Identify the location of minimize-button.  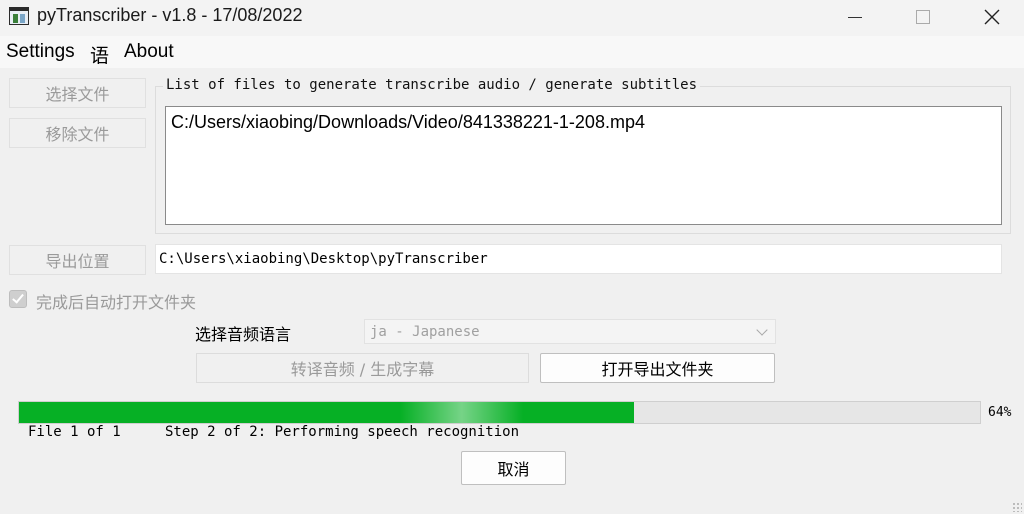
(855, 17).